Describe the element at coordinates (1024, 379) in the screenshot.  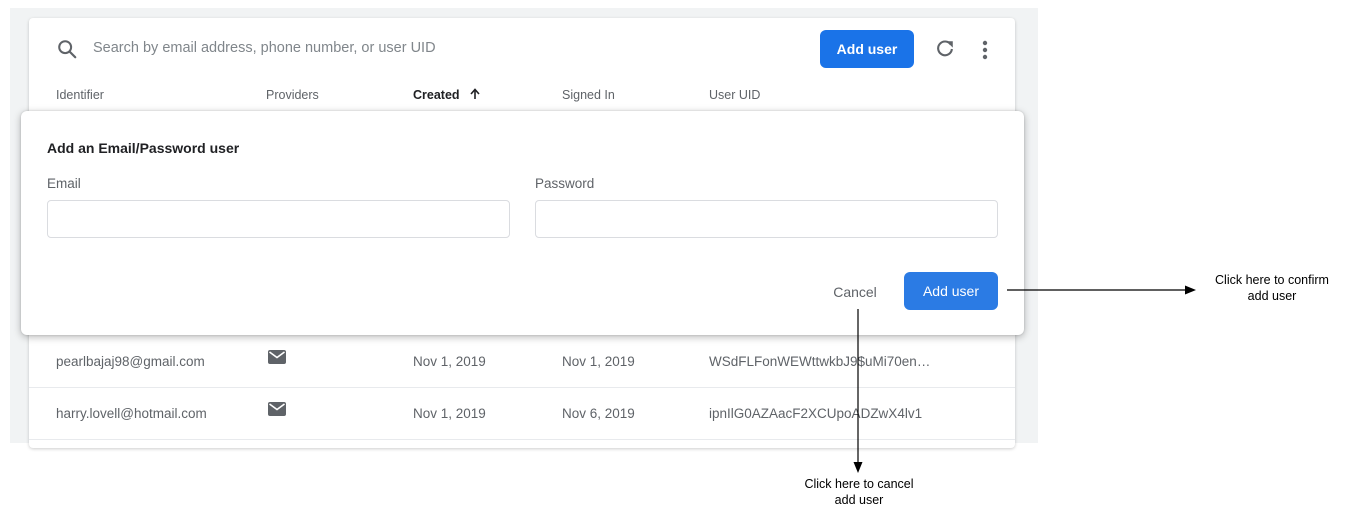
I see `annotation-arrows` at that location.